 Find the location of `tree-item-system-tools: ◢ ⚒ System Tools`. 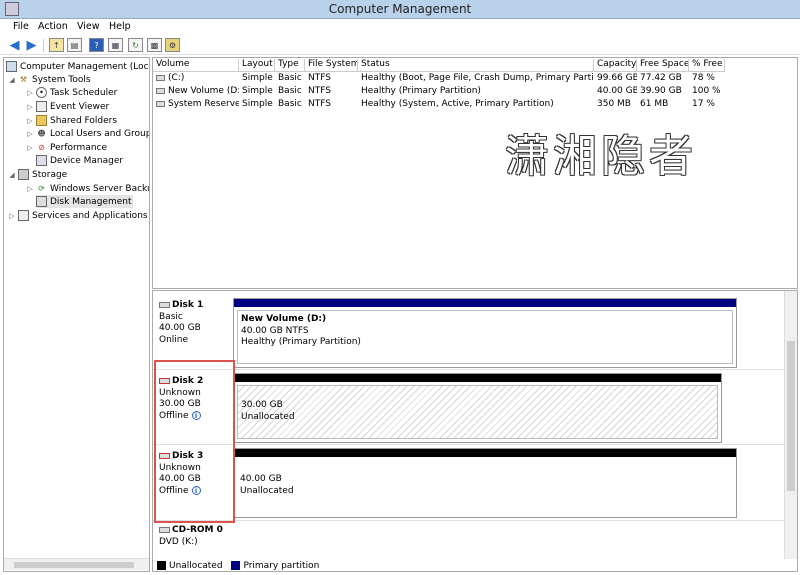

tree-item-system-tools: ◢ ⚒ System Tools is located at coordinates (49, 79).